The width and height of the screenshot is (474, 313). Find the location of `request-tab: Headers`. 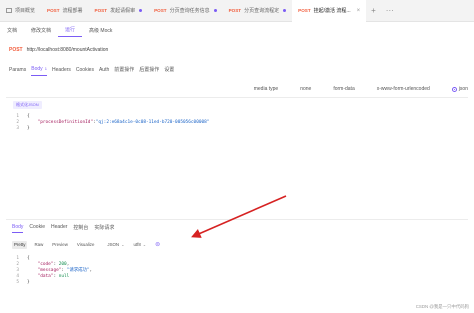

request-tab: Headers is located at coordinates (61, 71).